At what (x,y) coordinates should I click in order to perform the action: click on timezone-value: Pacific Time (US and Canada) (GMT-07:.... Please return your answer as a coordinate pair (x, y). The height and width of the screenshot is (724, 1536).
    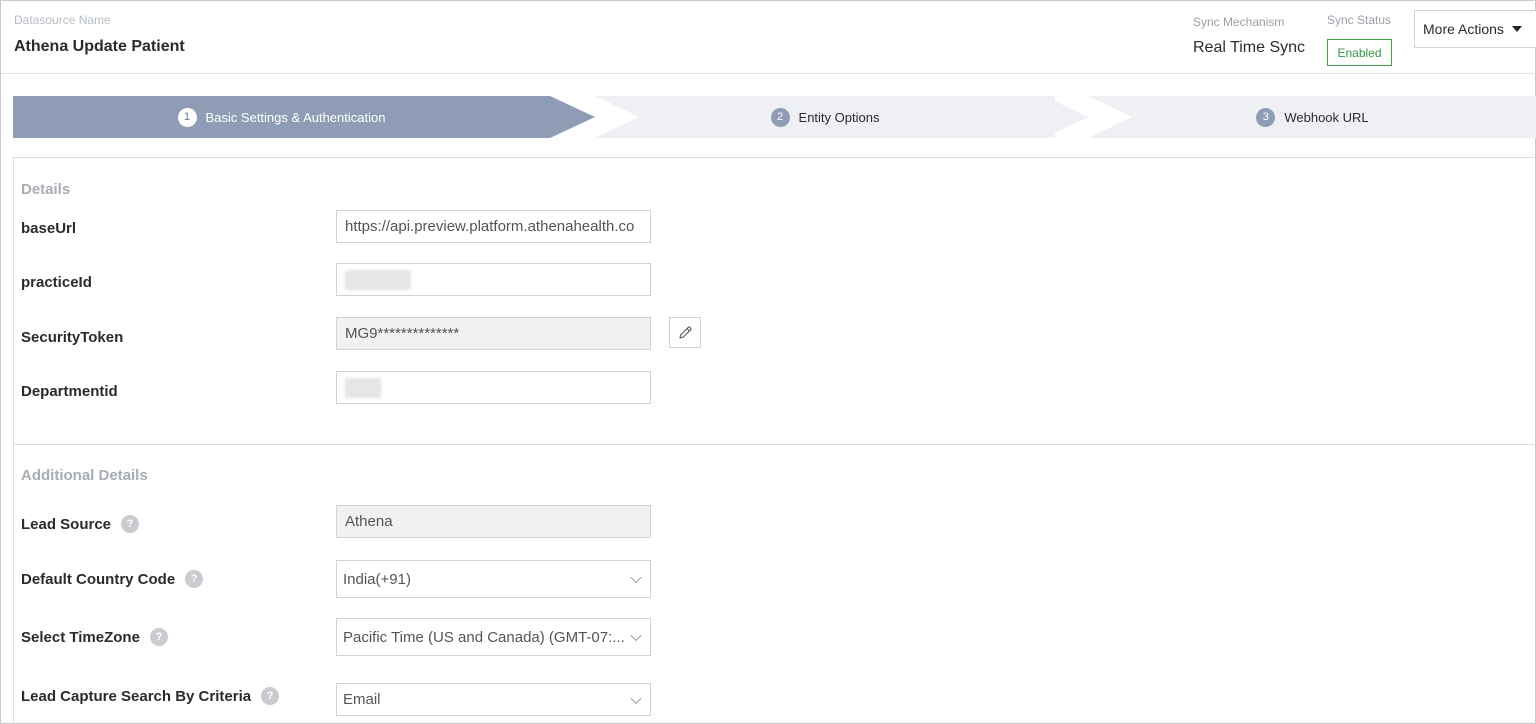
    Looking at the image, I should click on (484, 637).